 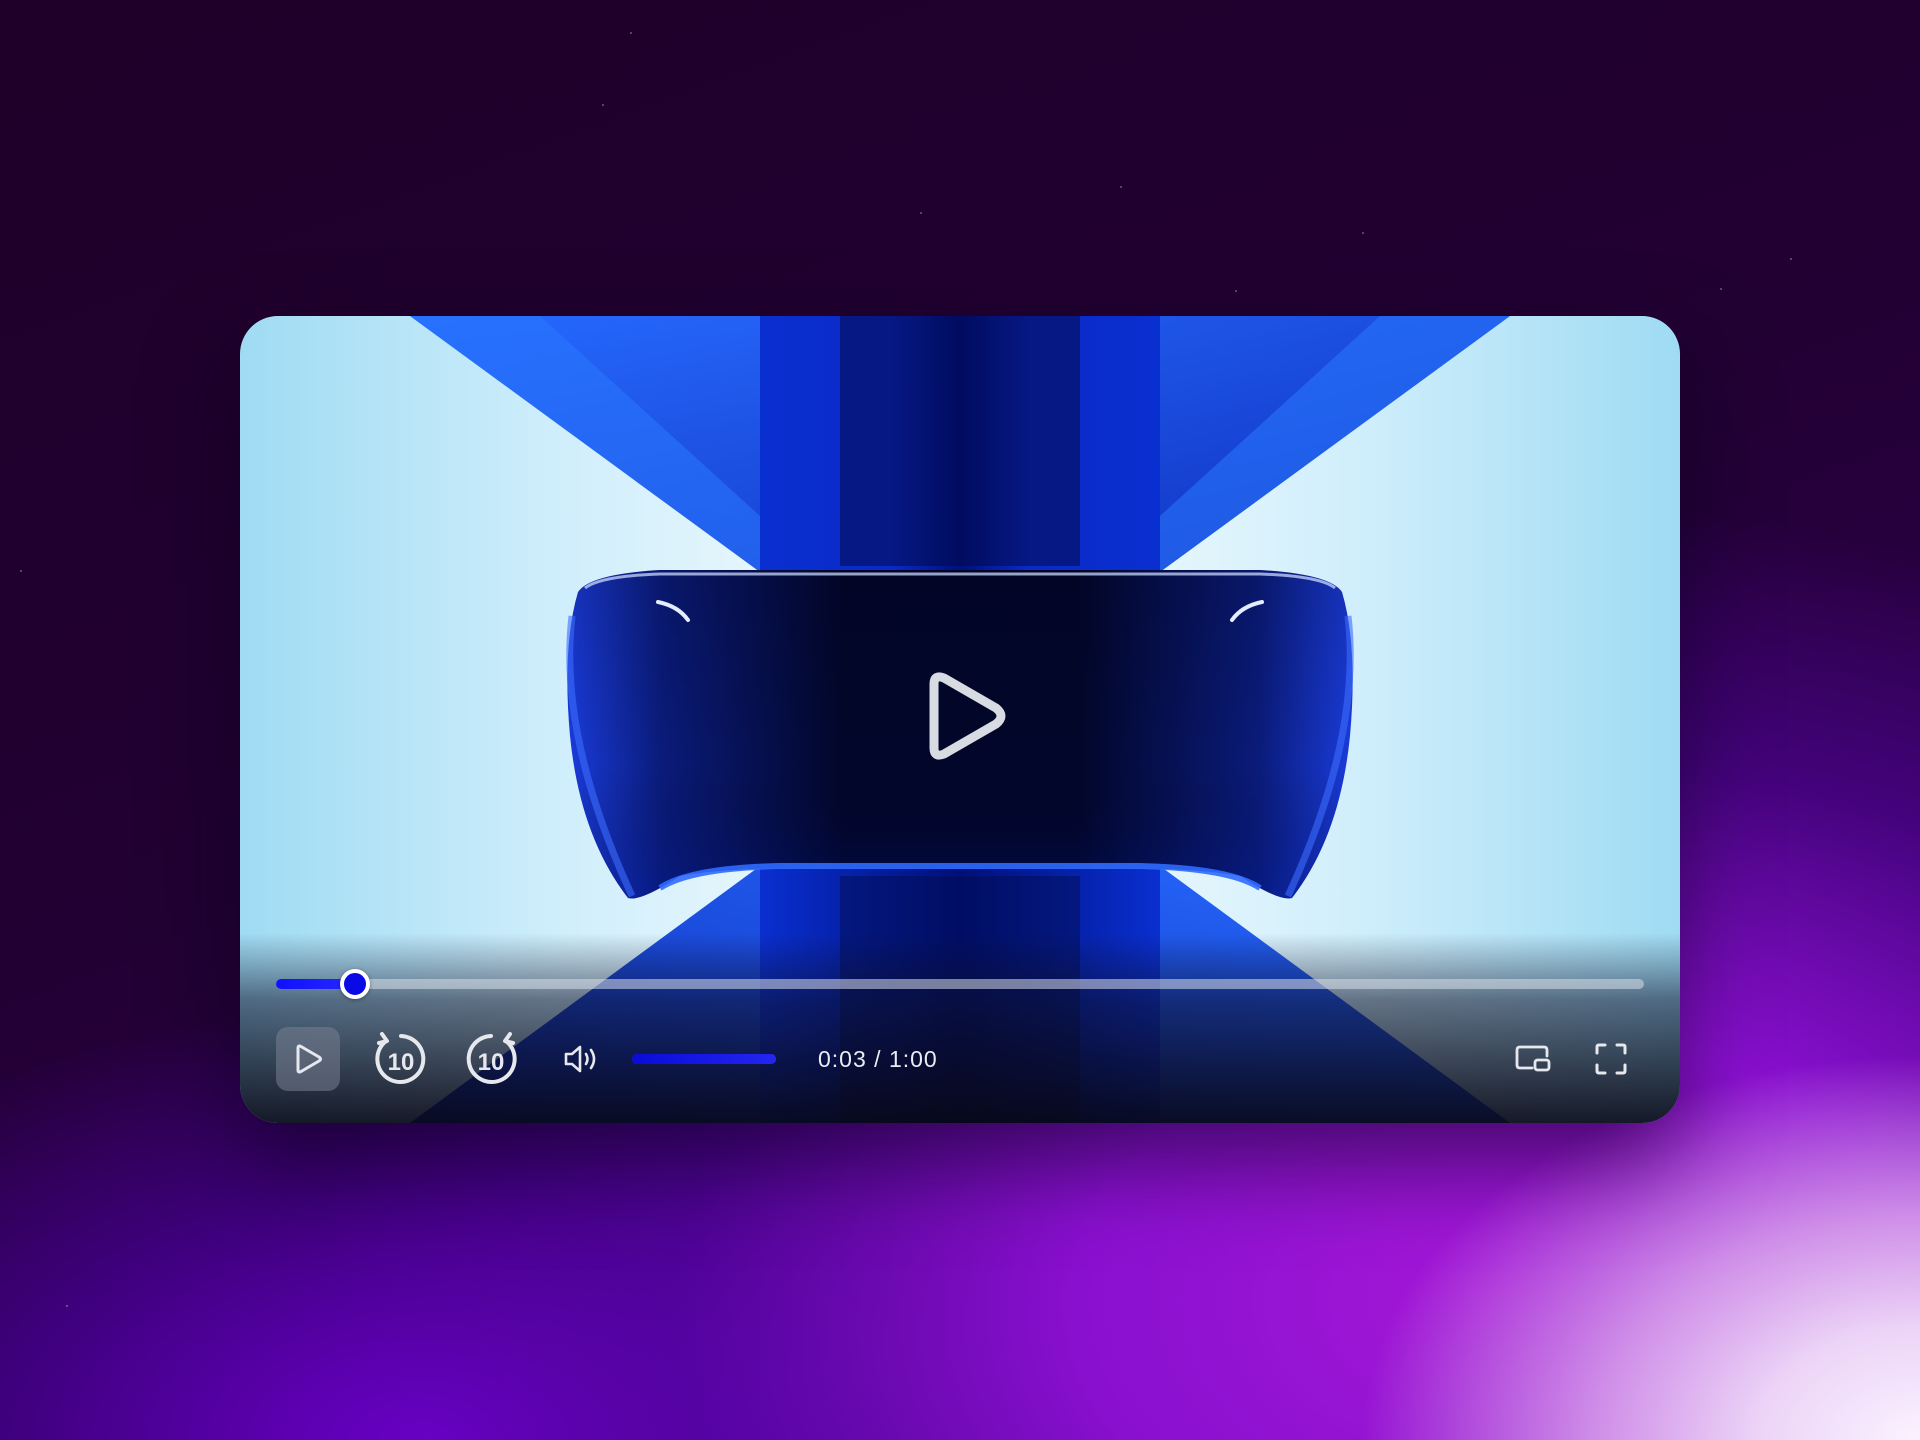 I want to click on fullscreen-icon, so click(x=1611, y=1059).